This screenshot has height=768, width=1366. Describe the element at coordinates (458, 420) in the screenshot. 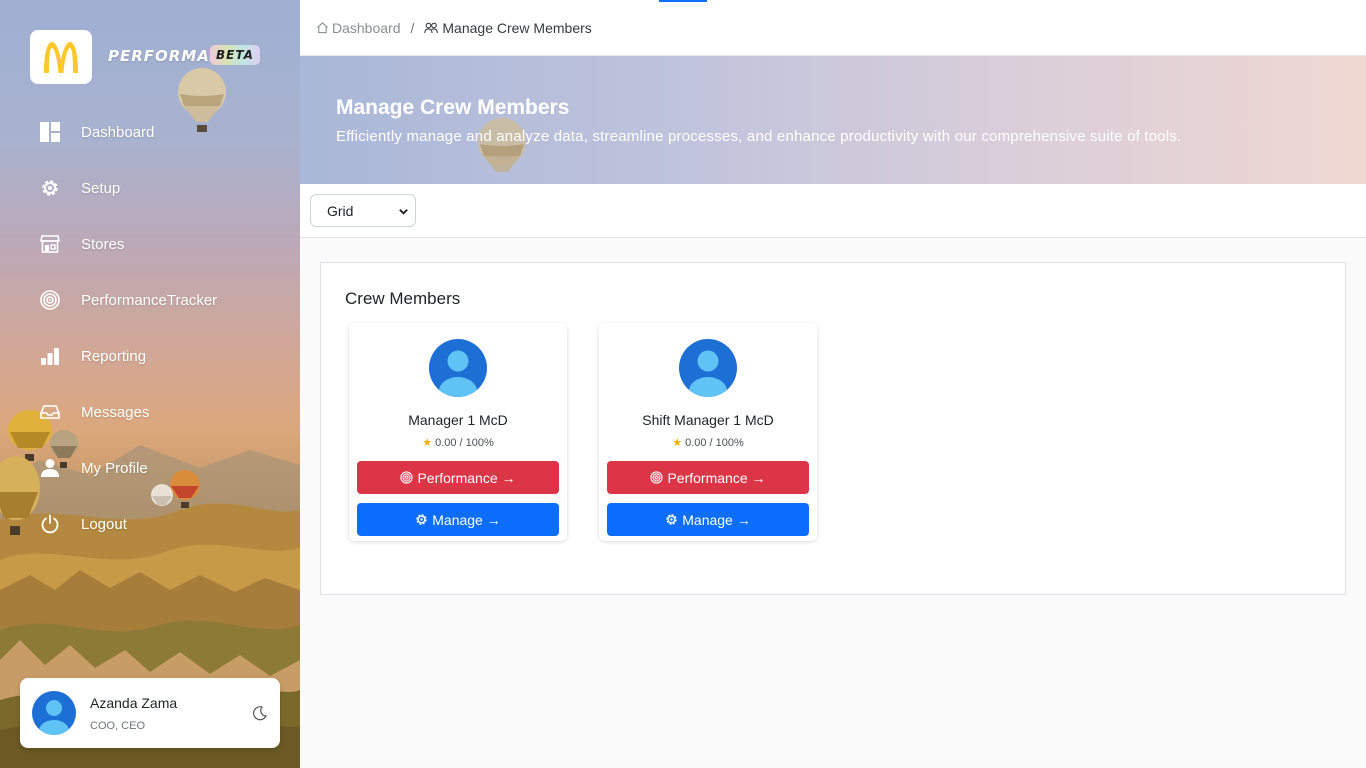

I see `crew-member-name: Manager 1 McD` at that location.